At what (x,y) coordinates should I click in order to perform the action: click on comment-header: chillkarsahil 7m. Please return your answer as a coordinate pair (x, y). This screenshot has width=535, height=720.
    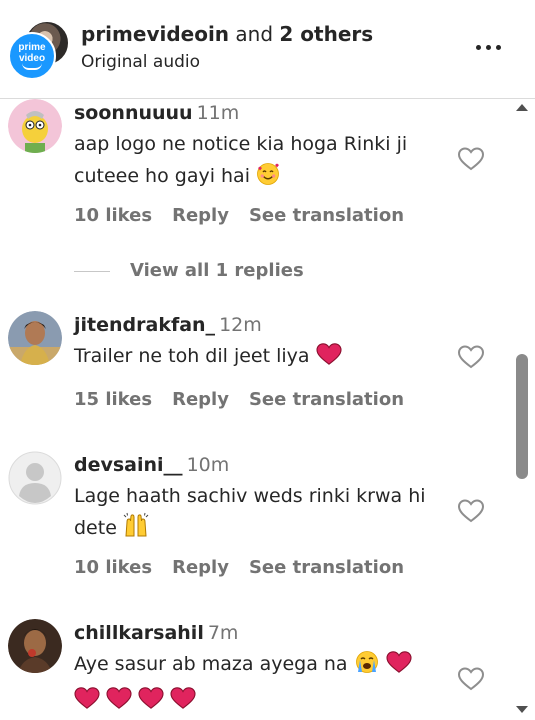
    Looking at the image, I should click on (156, 633).